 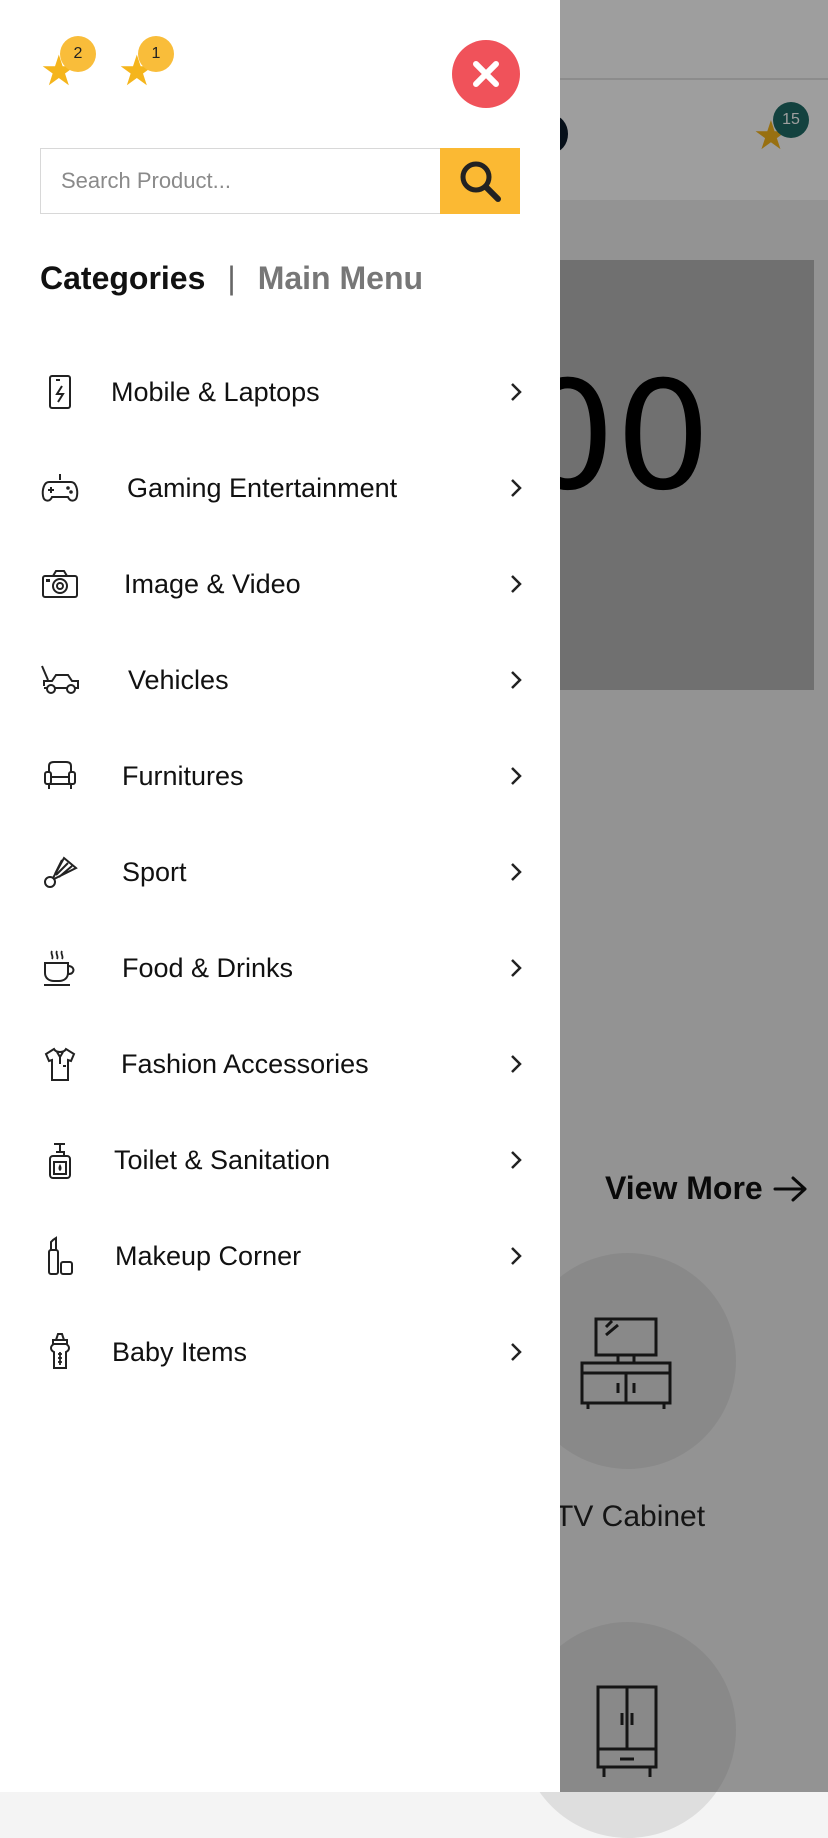 I want to click on menu-tabs: Categories | Main Menu, so click(x=231, y=278).